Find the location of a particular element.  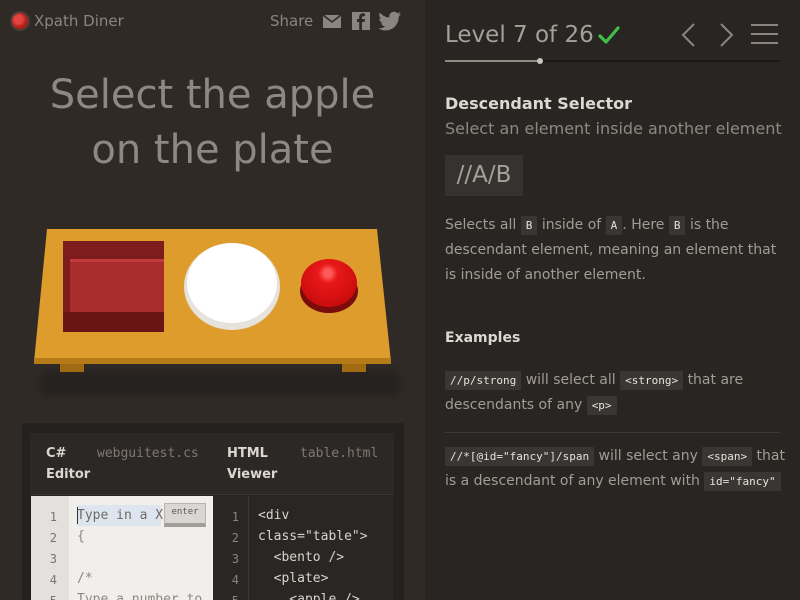

text-caret is located at coordinates (77, 515).